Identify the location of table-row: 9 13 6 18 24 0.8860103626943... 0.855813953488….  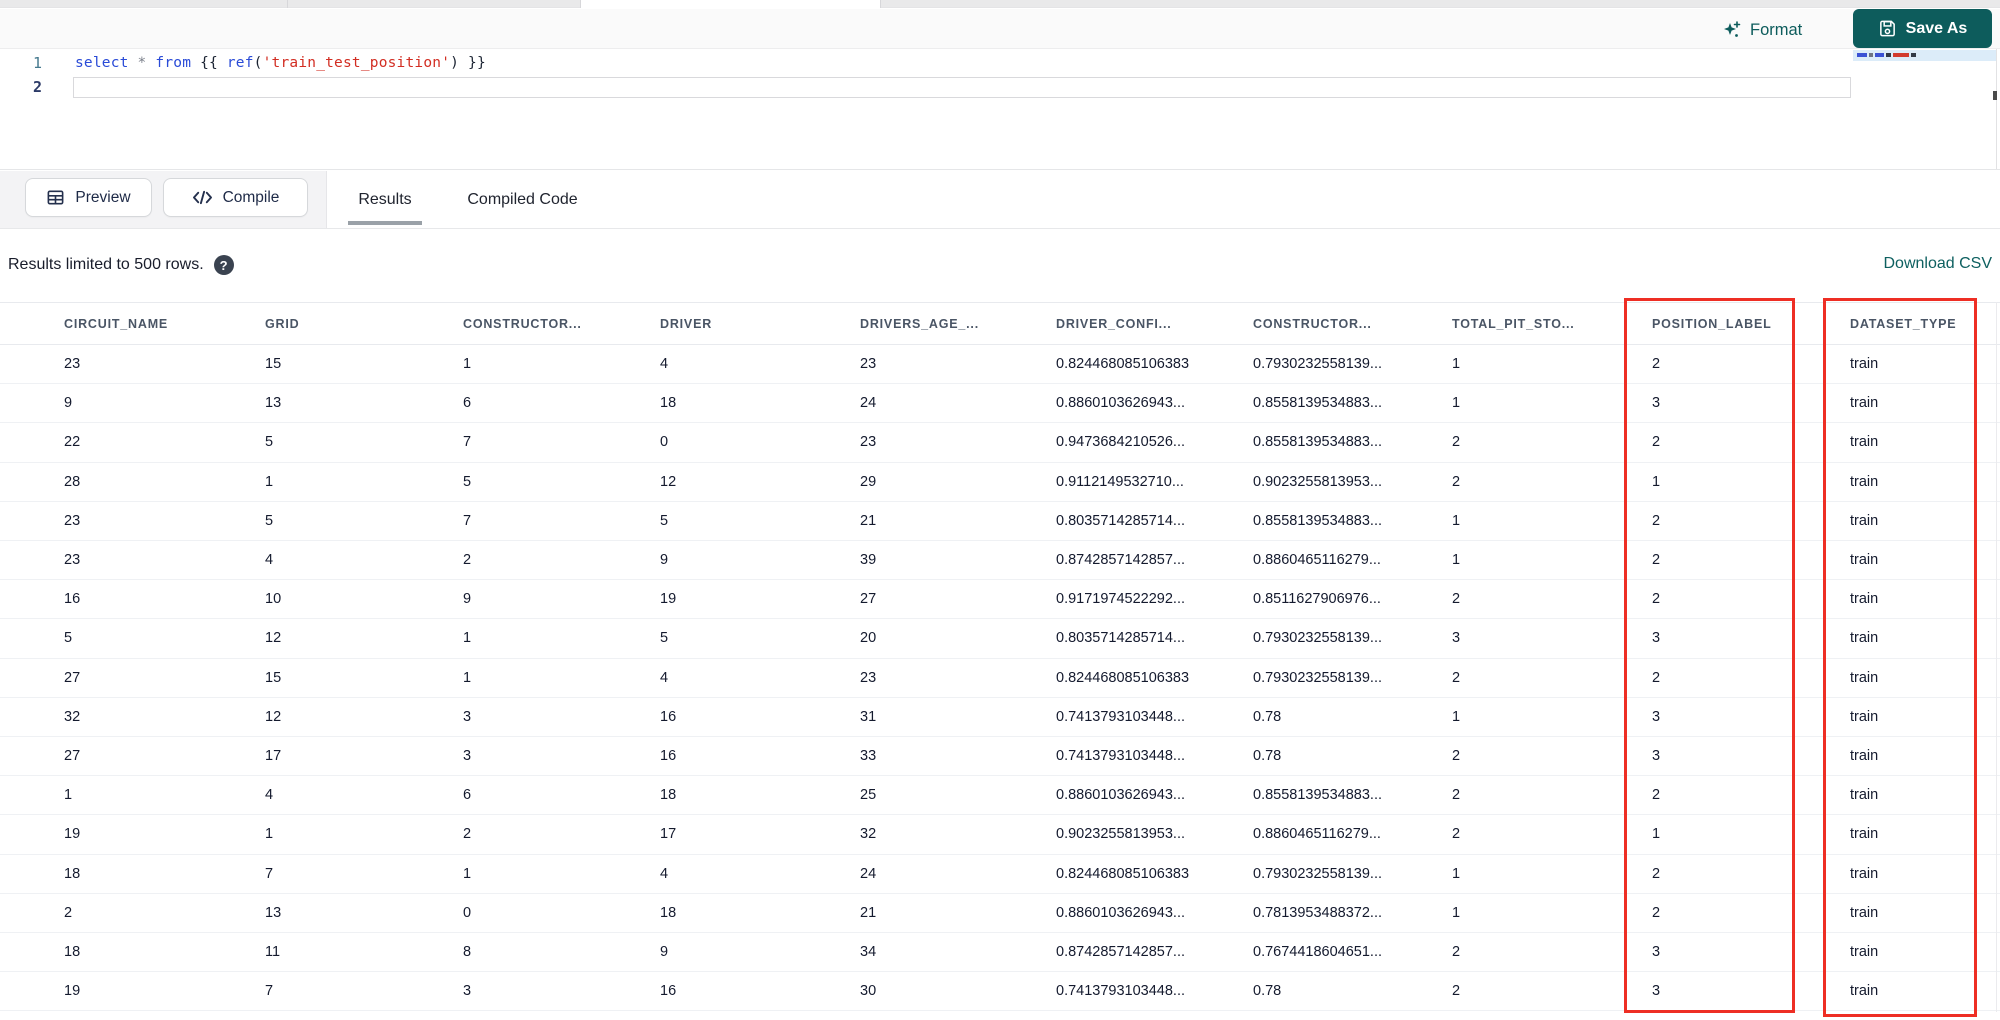
(1000, 404).